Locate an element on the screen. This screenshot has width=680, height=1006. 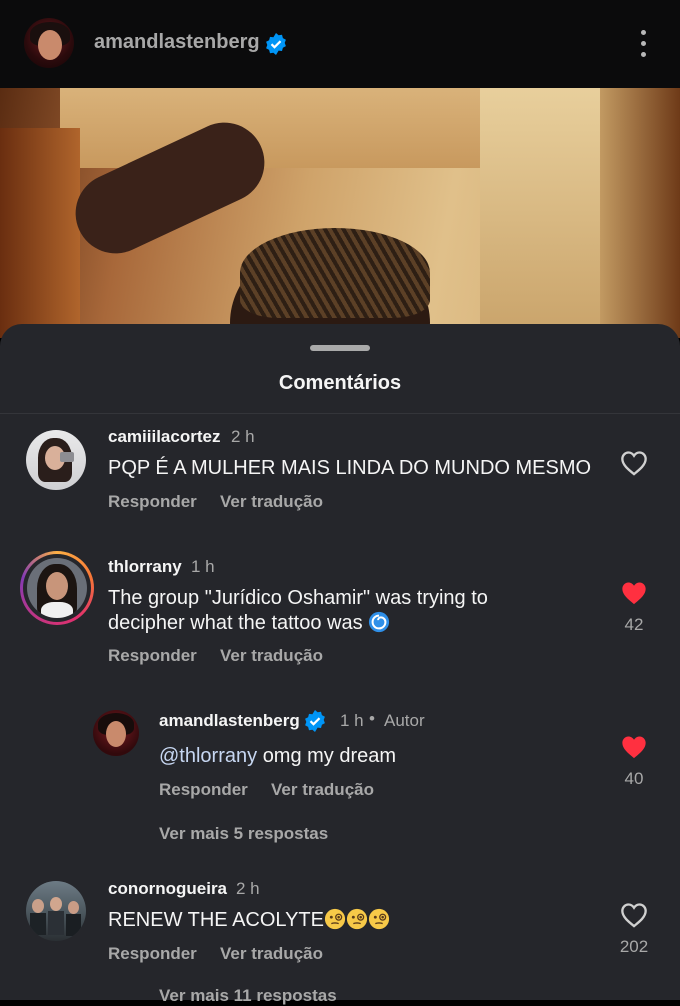
commenter-avatar-story-ring is located at coordinates (57, 588).